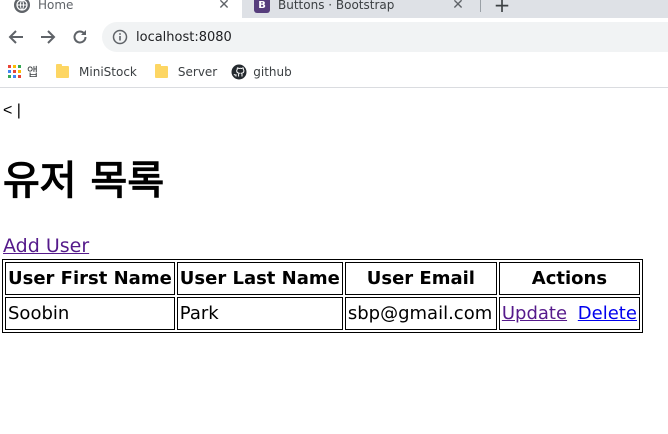  Describe the element at coordinates (46, 246) in the screenshot. I see `add-user-link: Add User` at that location.